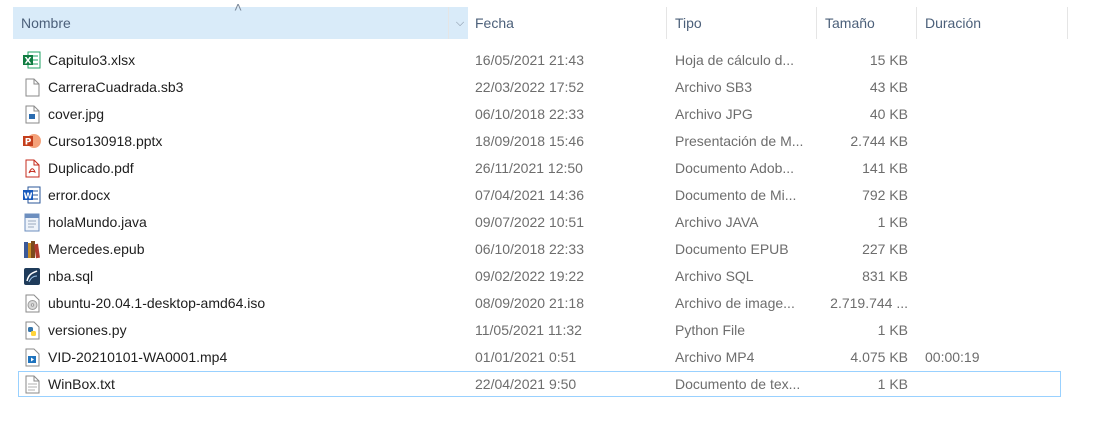 The image size is (1111, 424). What do you see at coordinates (888, 114) in the screenshot?
I see `file-size: 40 KB` at bounding box center [888, 114].